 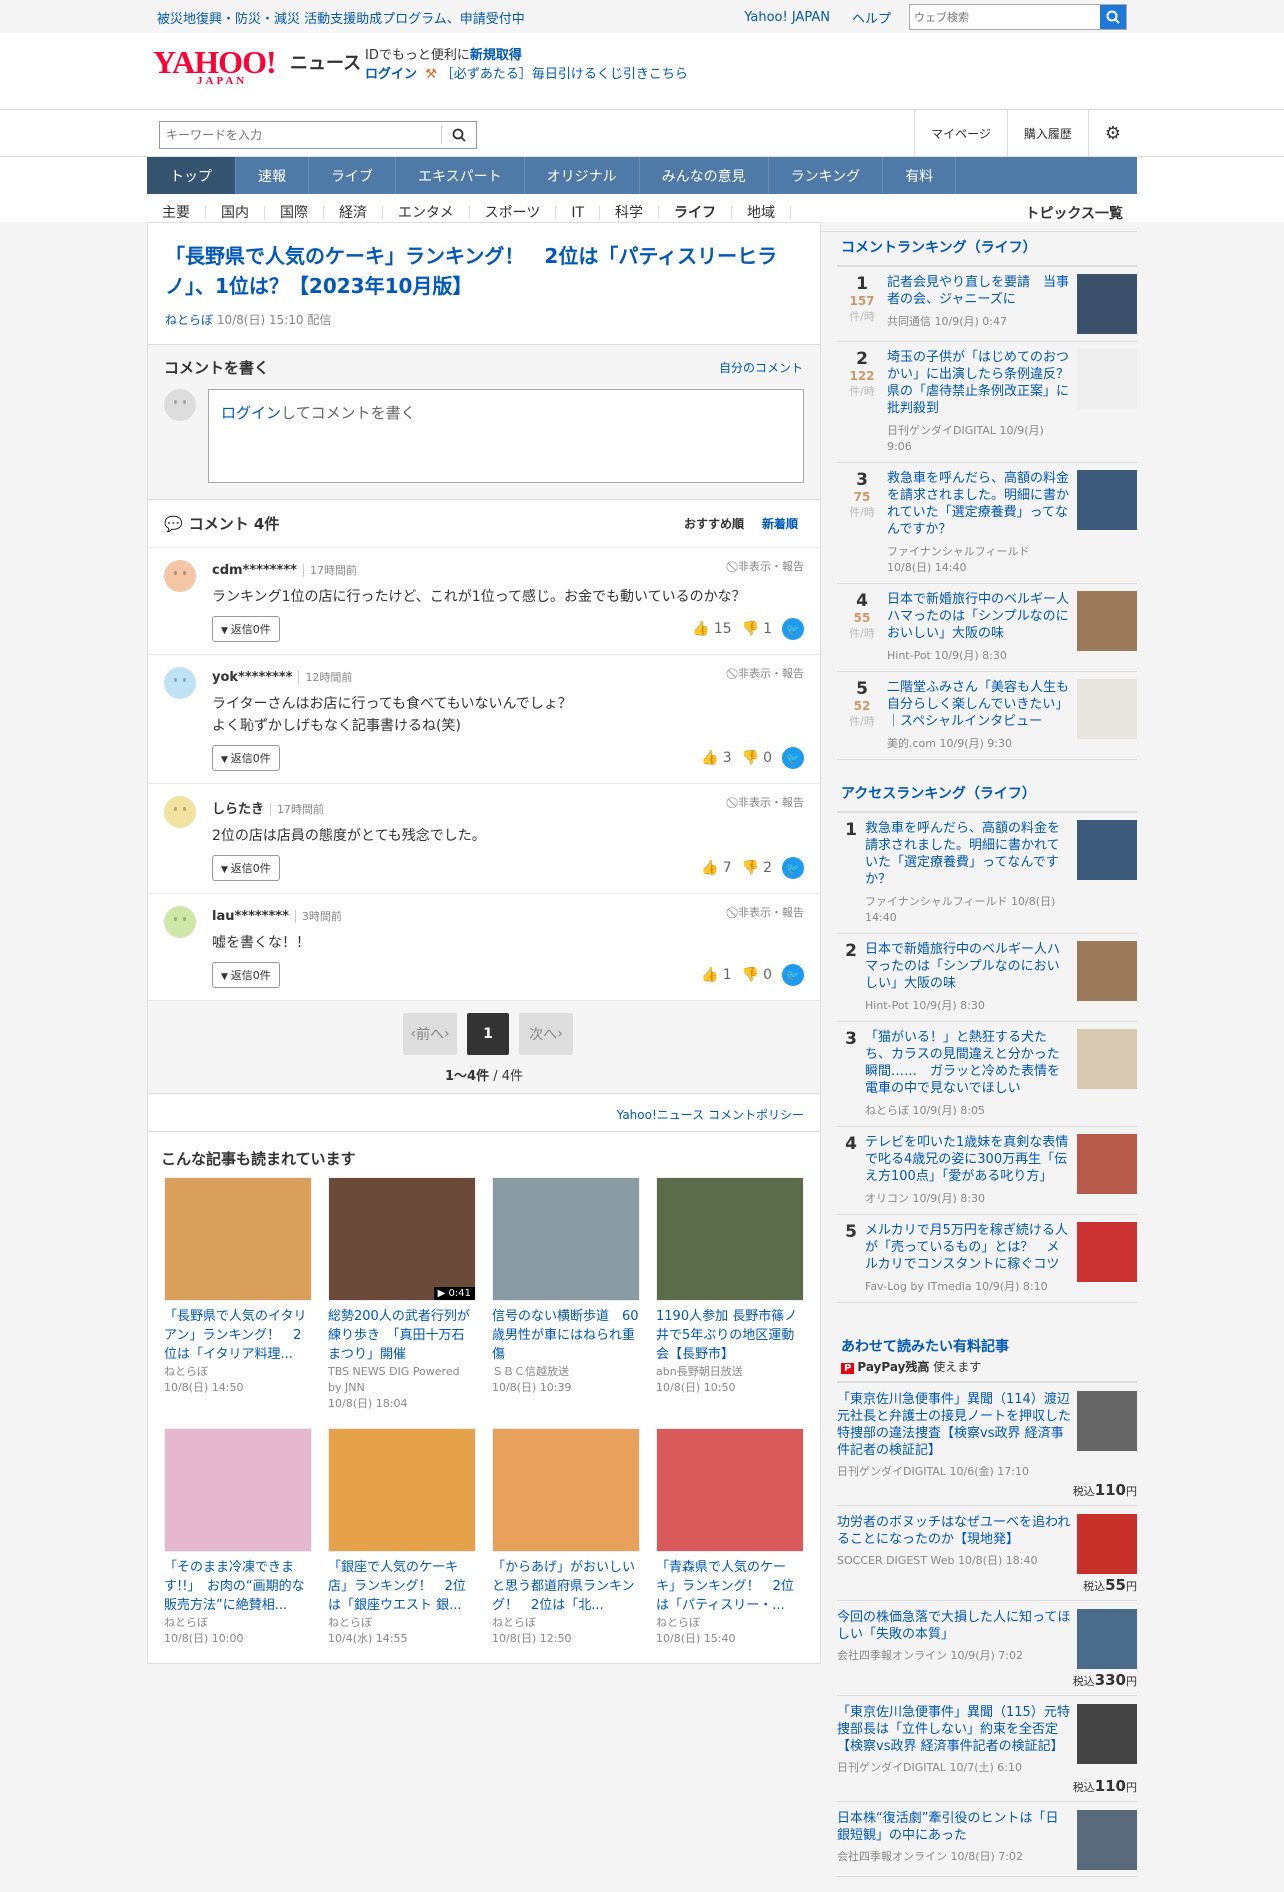 I want to click on snav-item-7: 科学, so click(x=630, y=212).